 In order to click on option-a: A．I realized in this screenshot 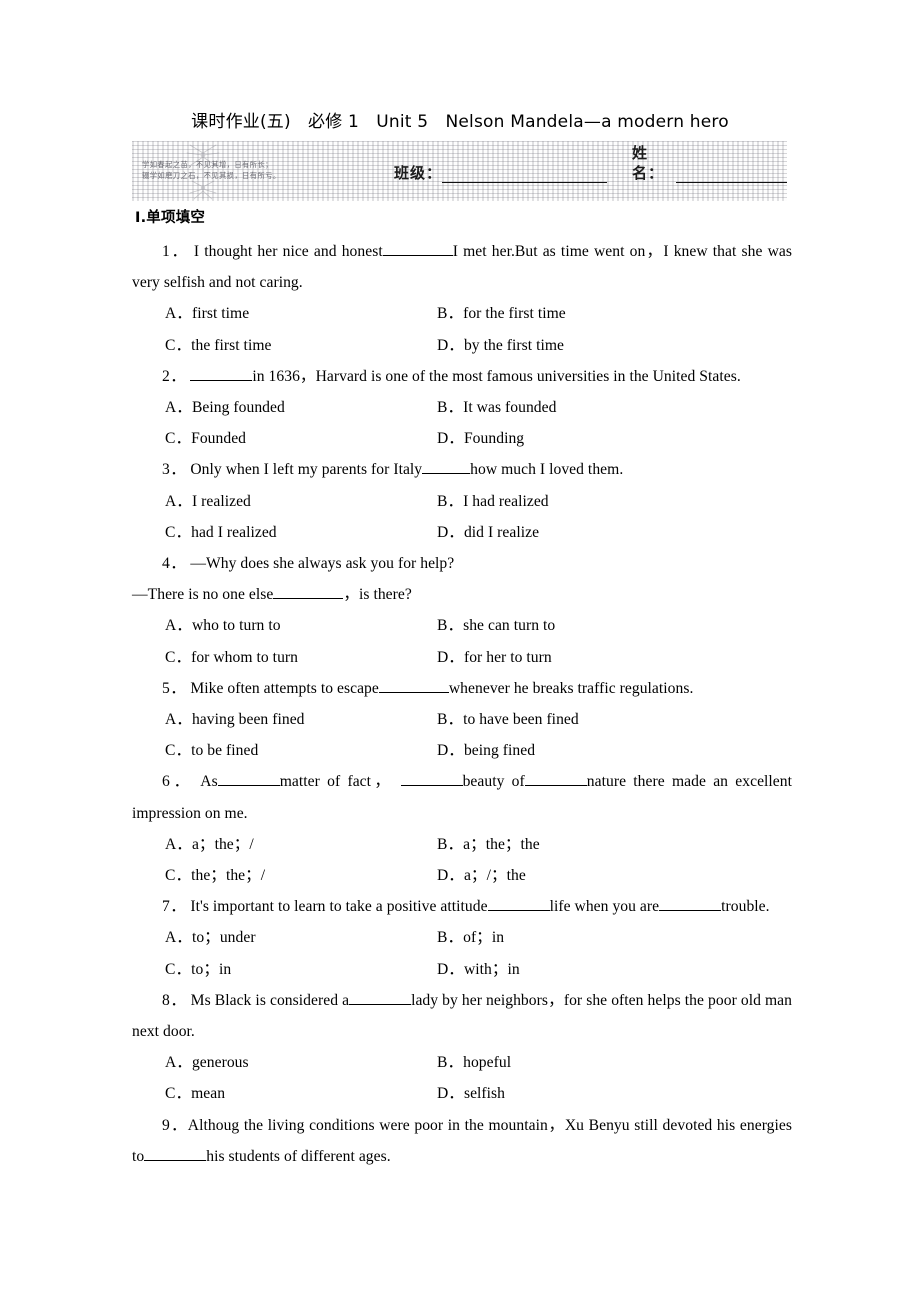, I will do `click(271, 501)`.